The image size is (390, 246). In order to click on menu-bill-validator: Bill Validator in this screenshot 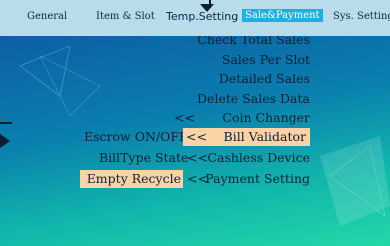, I will do `click(265, 136)`.